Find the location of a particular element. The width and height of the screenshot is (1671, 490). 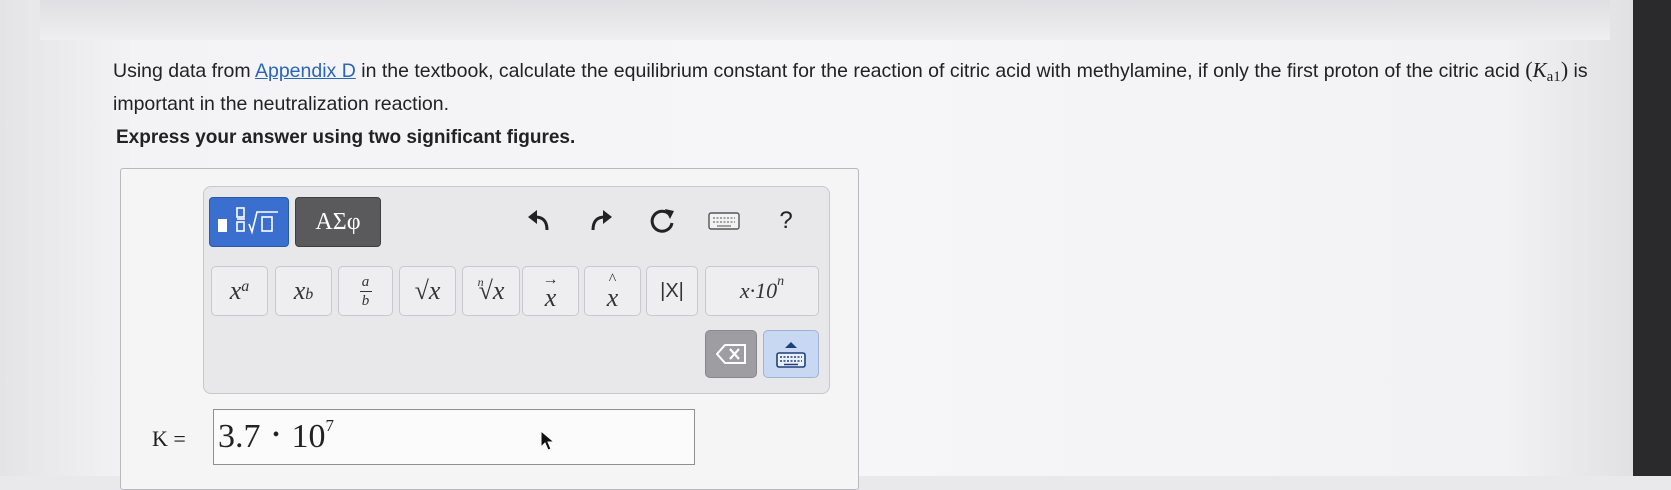

ka-symbol: K is located at coordinates (1539, 70).